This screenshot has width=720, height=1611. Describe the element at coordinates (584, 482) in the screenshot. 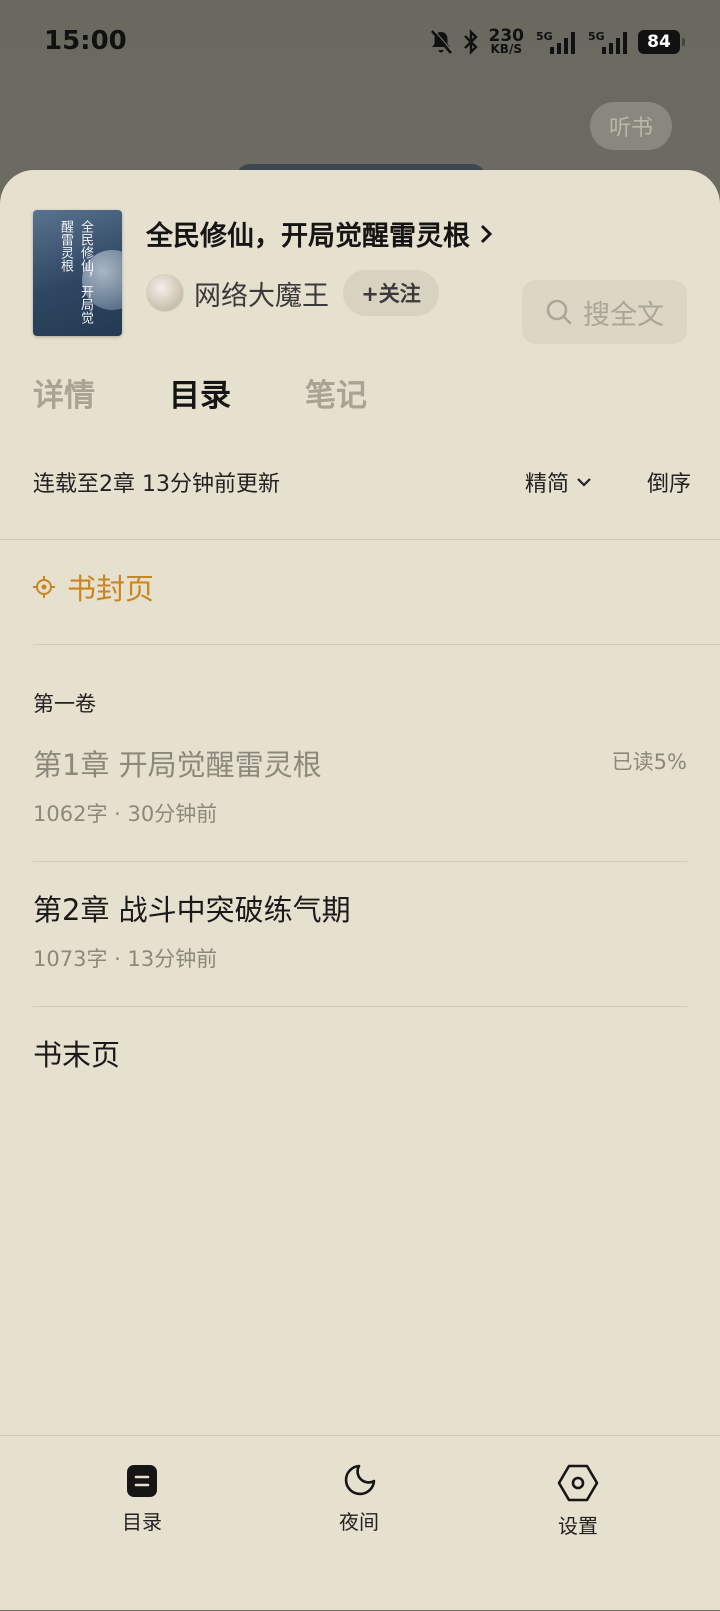

I see `chevron-down-icon` at that location.